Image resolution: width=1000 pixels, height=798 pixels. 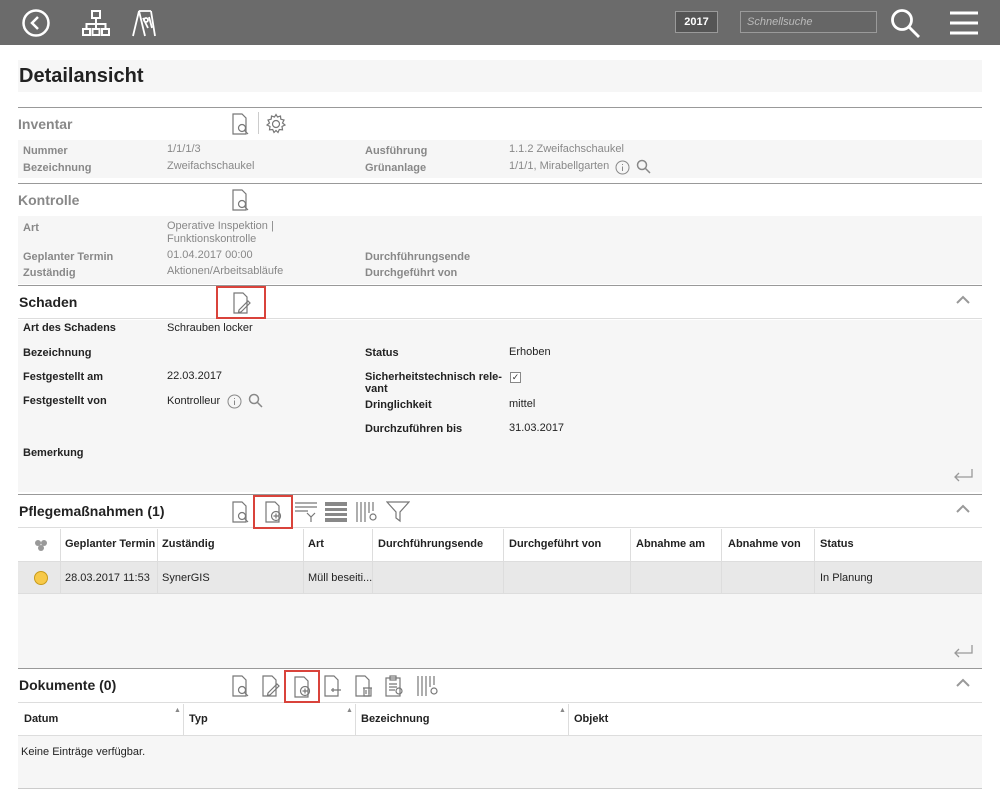 I want to click on status-dot, so click(x=41, y=578).